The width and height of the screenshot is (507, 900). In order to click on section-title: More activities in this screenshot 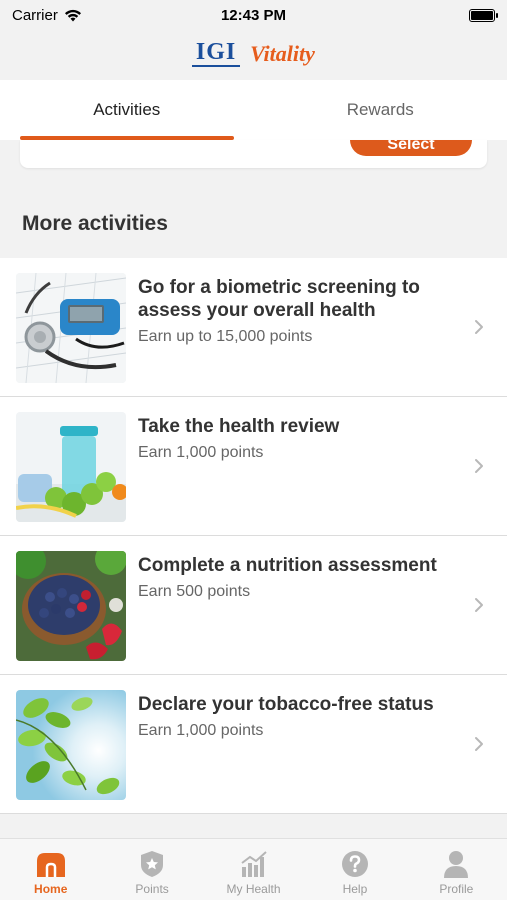, I will do `click(95, 223)`.